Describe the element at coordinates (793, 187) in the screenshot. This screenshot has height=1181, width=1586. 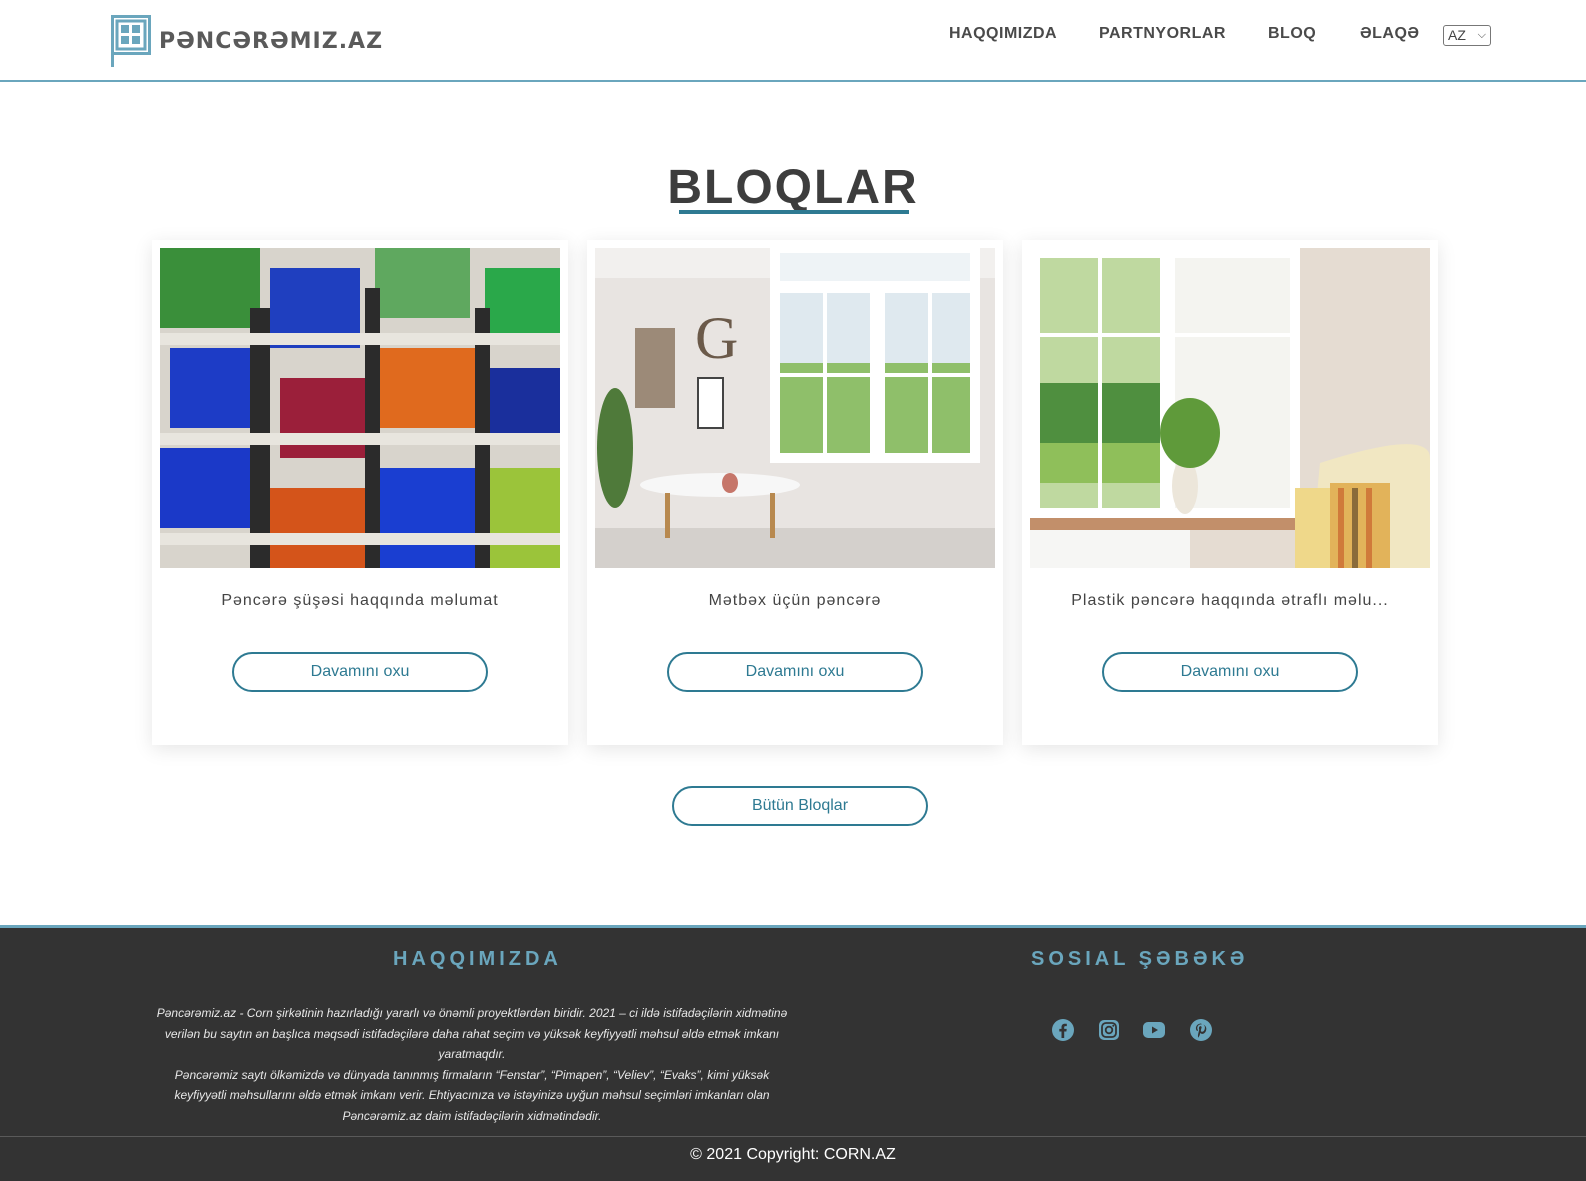
I see `page-title: BLOQLAR` at that location.